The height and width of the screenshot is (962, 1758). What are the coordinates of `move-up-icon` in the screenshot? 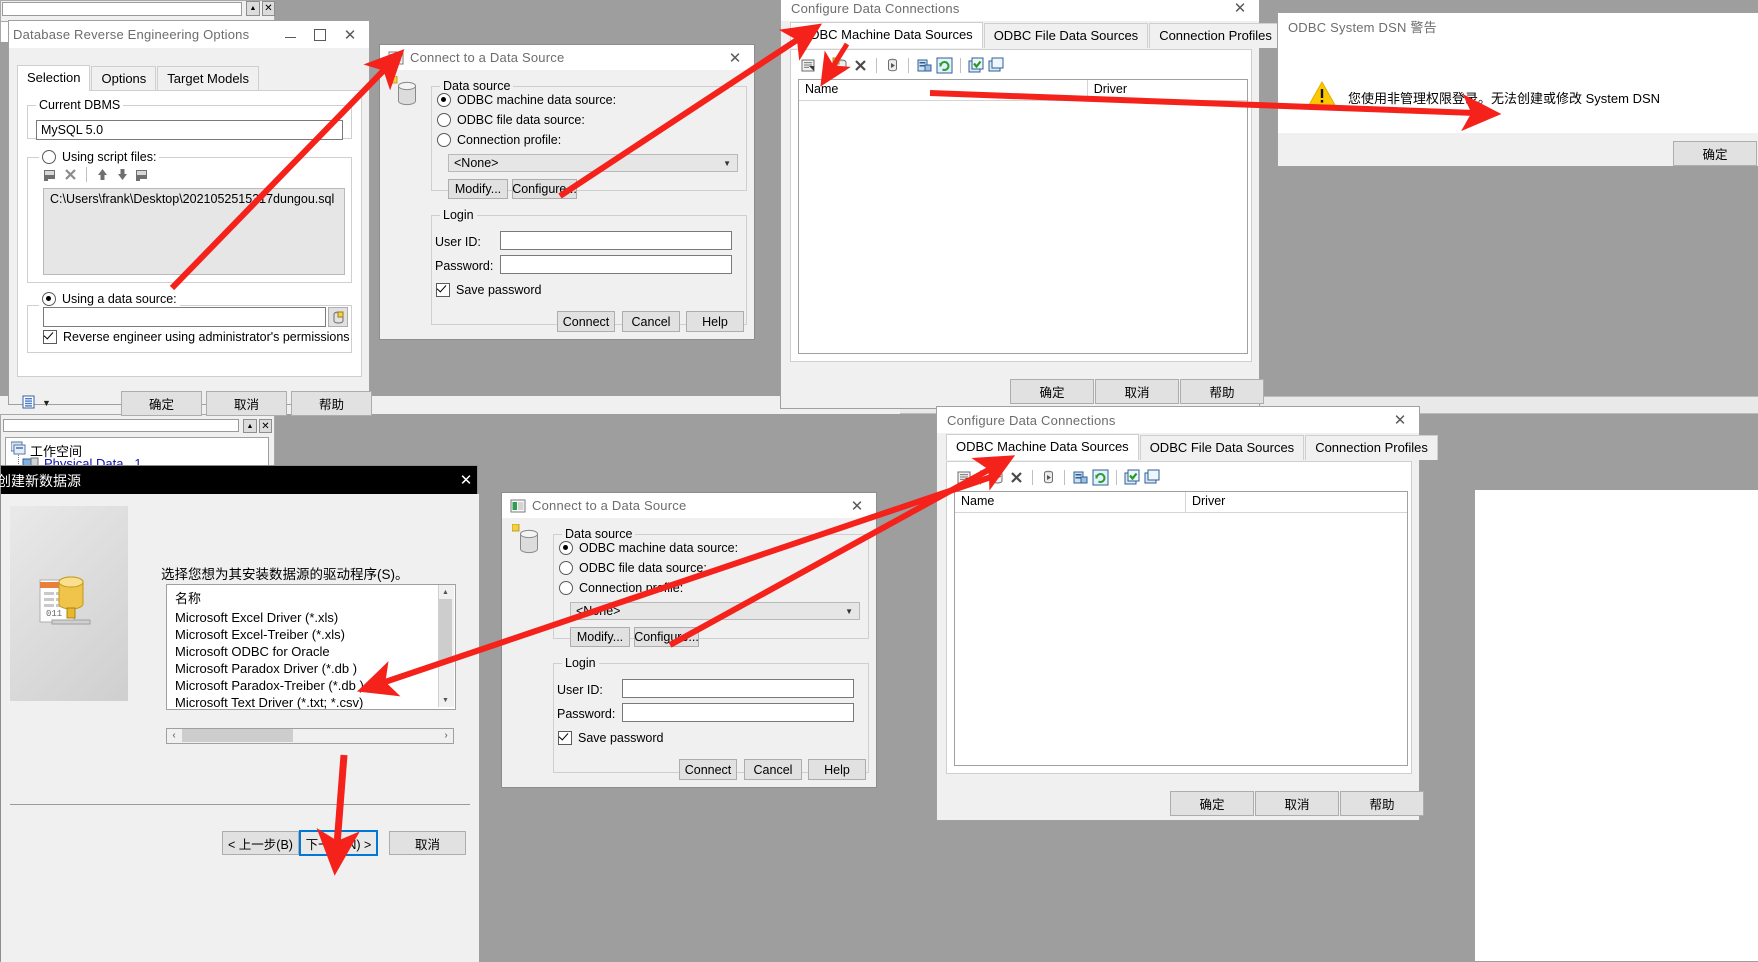 It's located at (102, 174).